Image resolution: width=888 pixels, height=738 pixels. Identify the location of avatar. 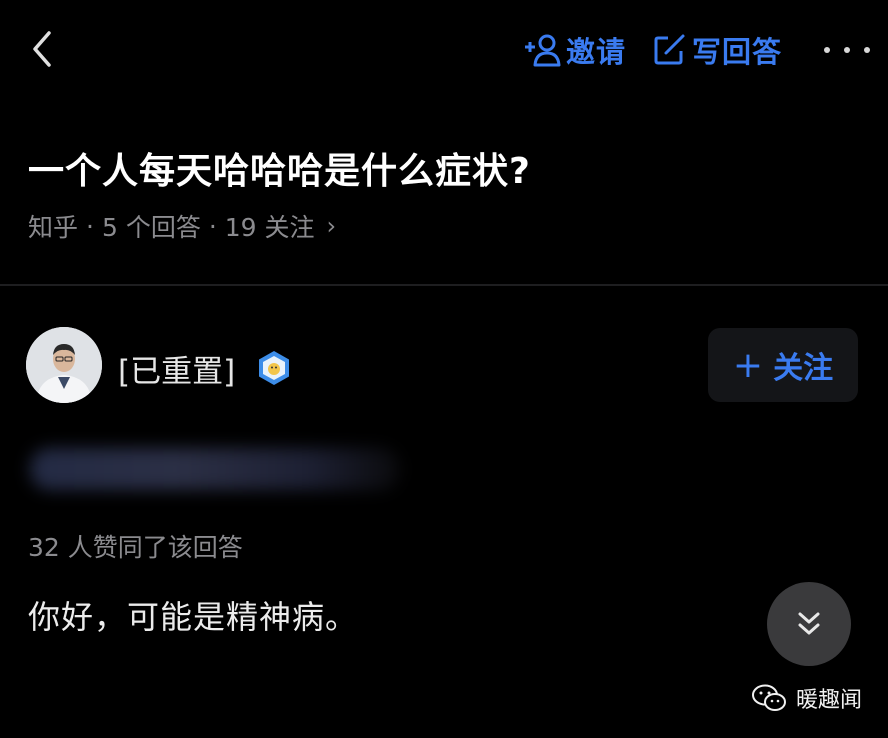
(64, 365).